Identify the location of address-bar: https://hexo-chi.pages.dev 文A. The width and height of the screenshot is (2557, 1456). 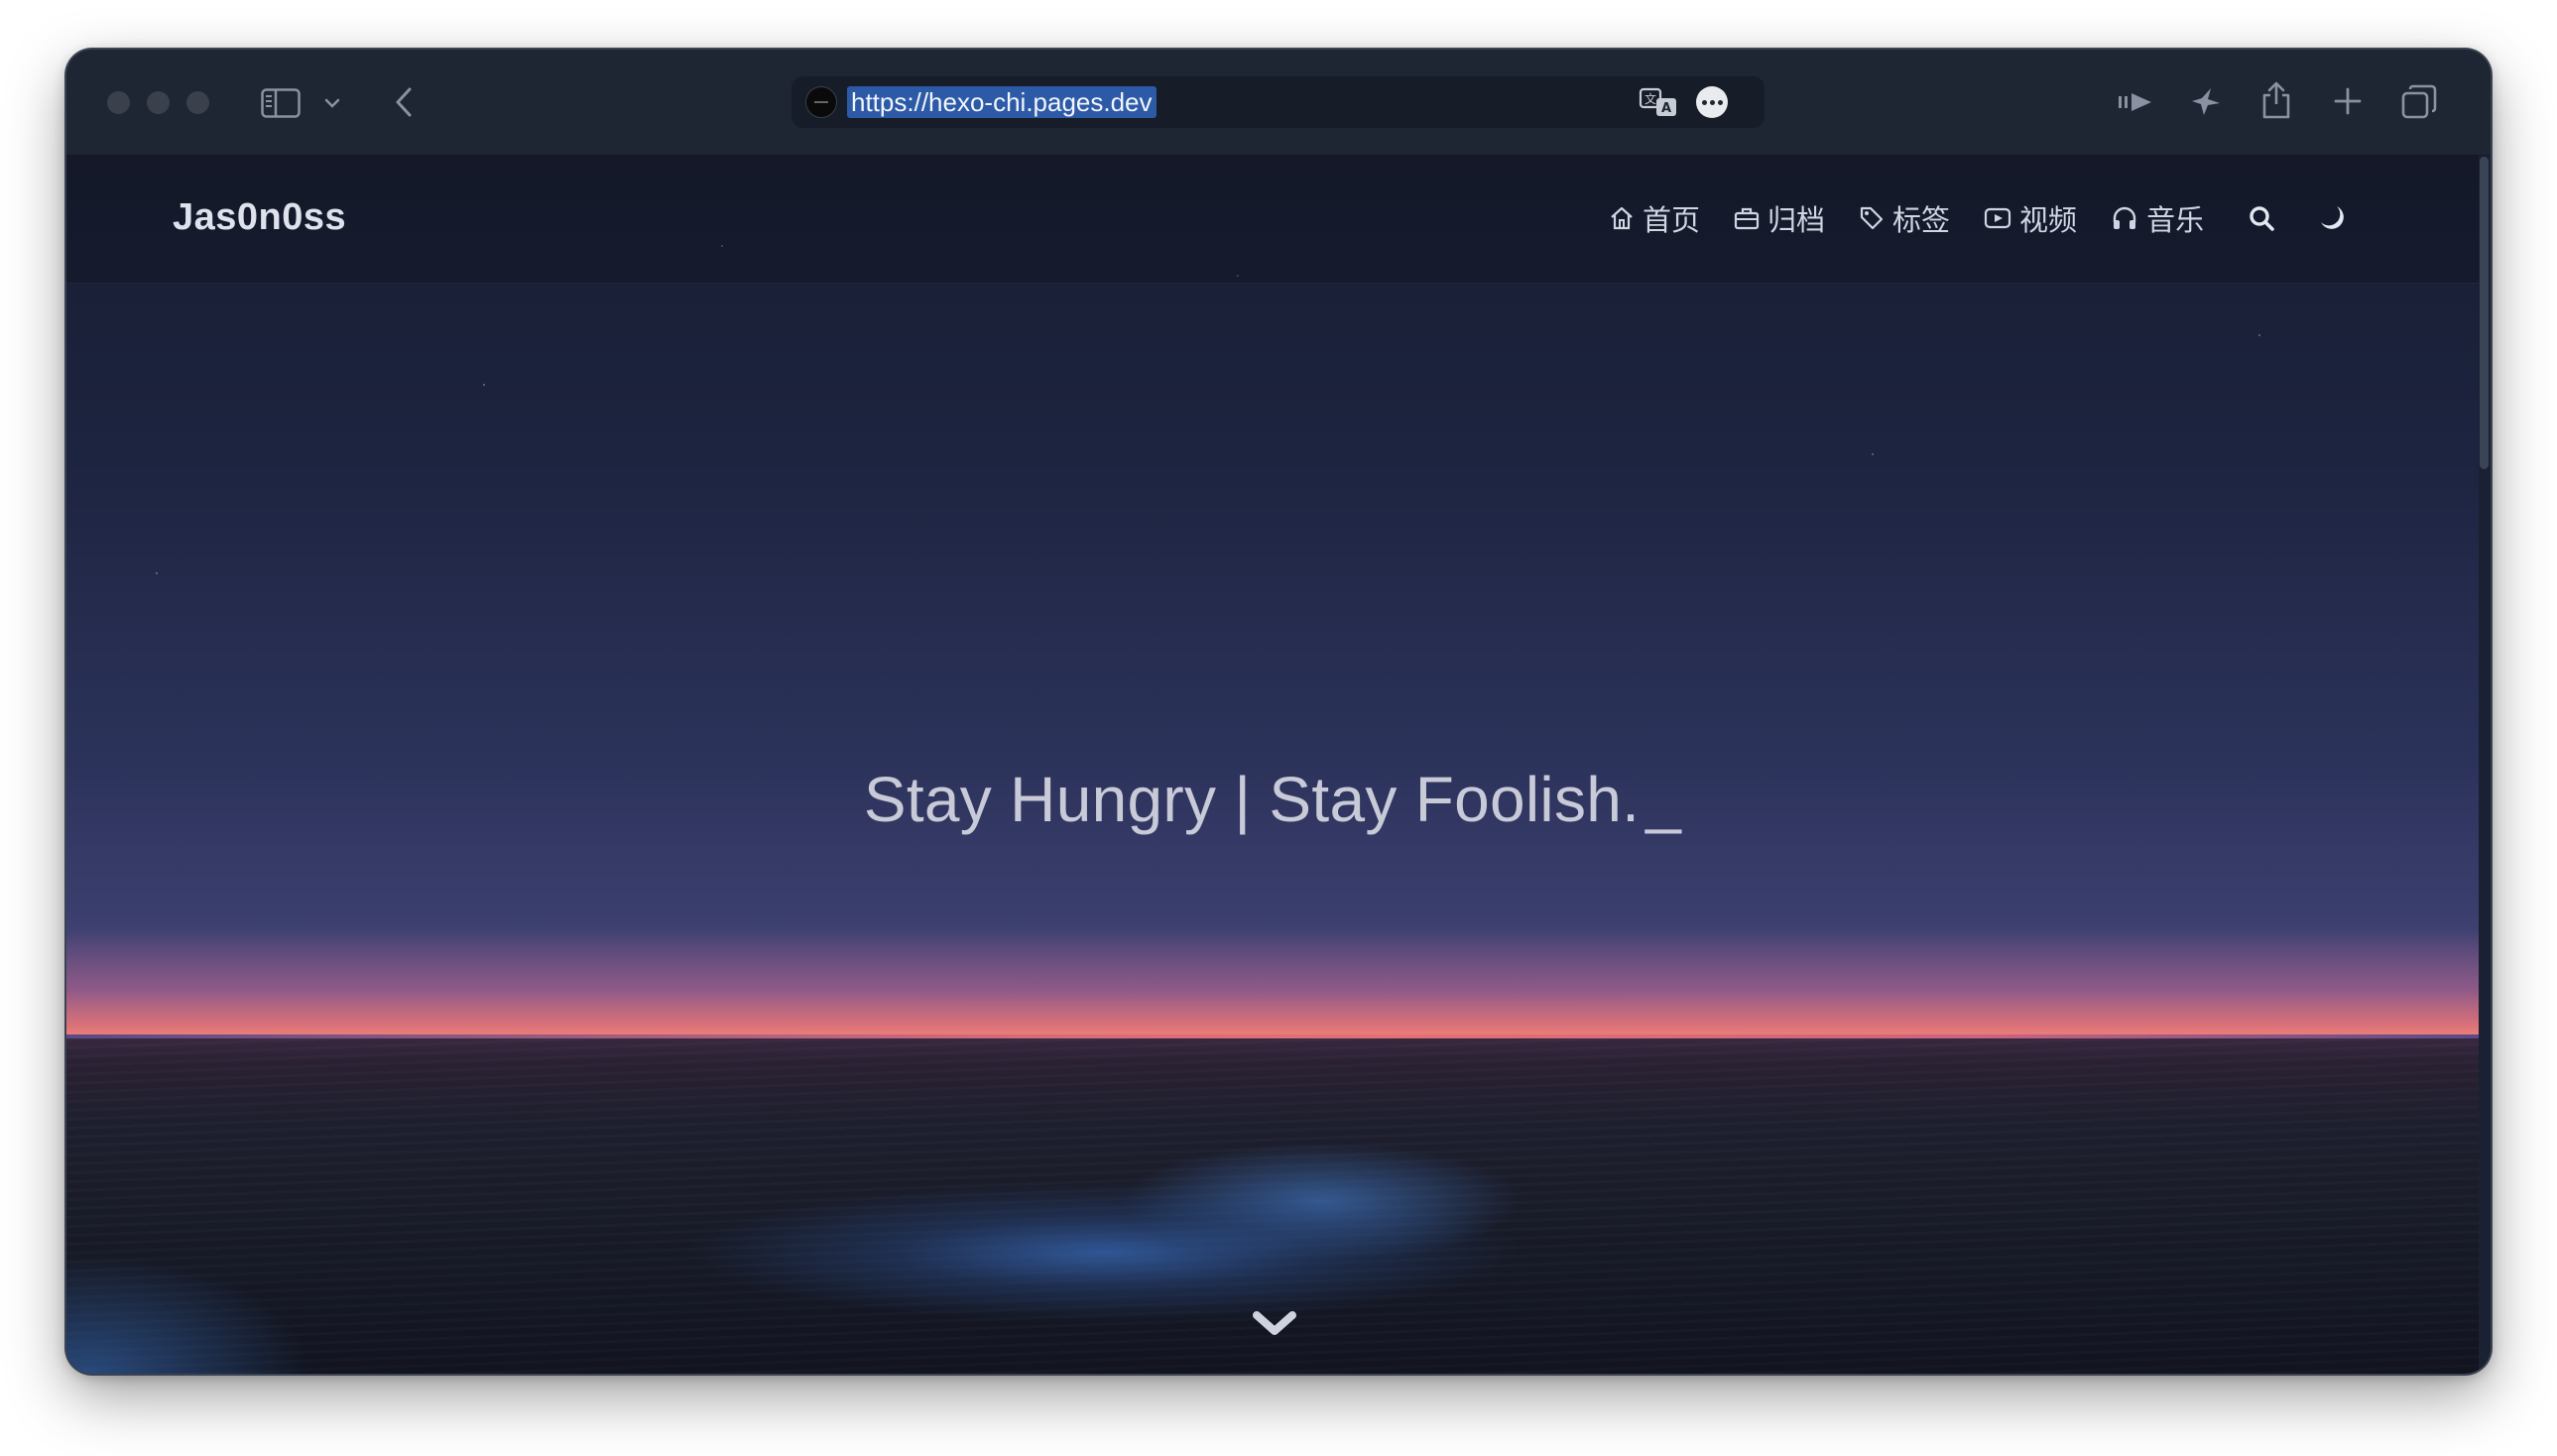
(1278, 102).